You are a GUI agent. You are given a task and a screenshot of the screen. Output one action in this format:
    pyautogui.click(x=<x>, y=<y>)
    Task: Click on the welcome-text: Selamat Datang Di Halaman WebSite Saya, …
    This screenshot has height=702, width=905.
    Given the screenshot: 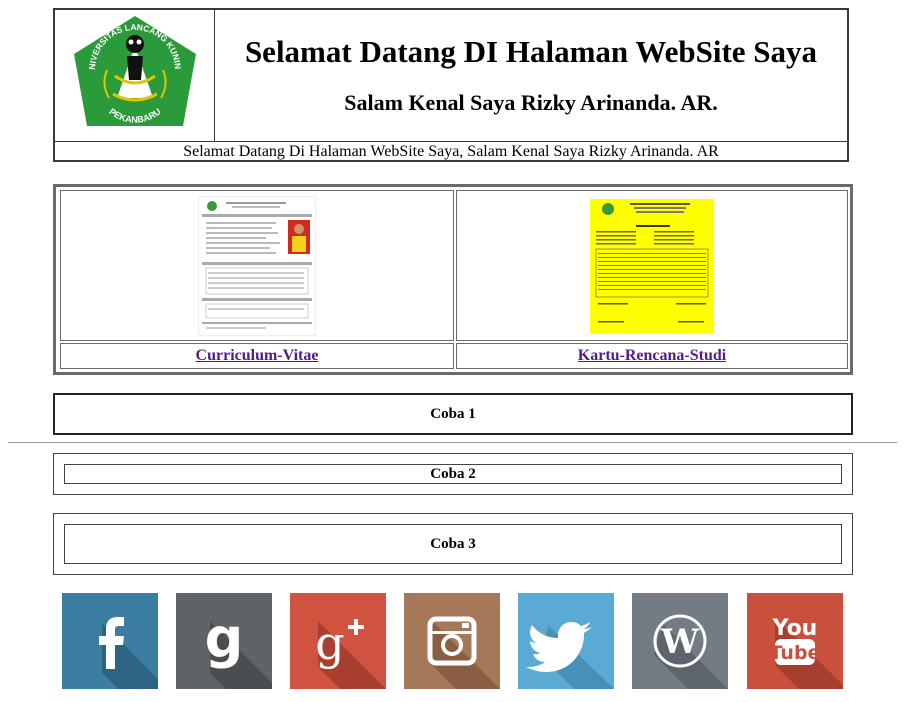 What is the action you would take?
    pyautogui.click(x=451, y=150)
    